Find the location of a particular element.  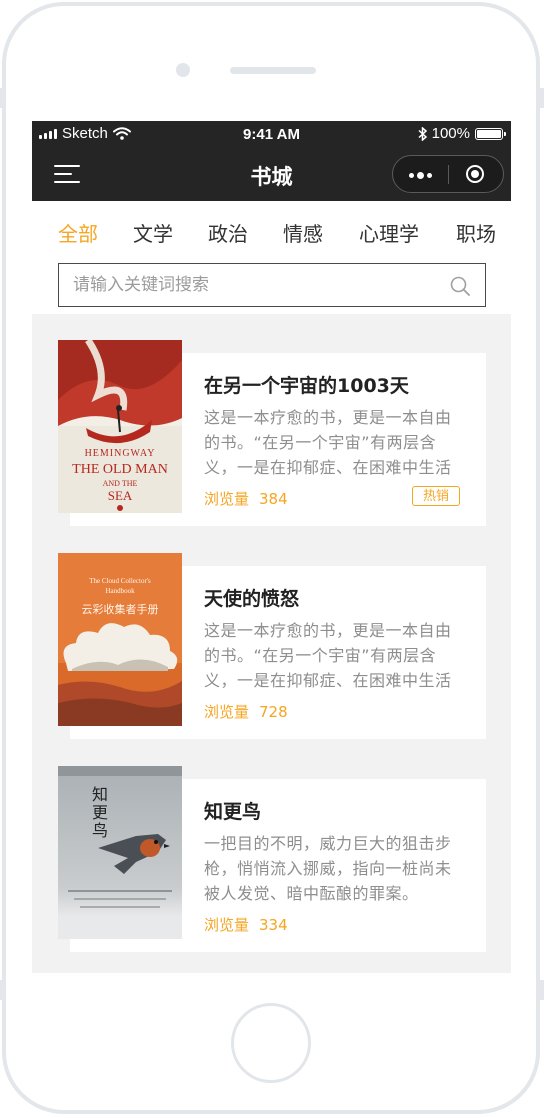

tab-politics: 政治 is located at coordinates (228, 232).